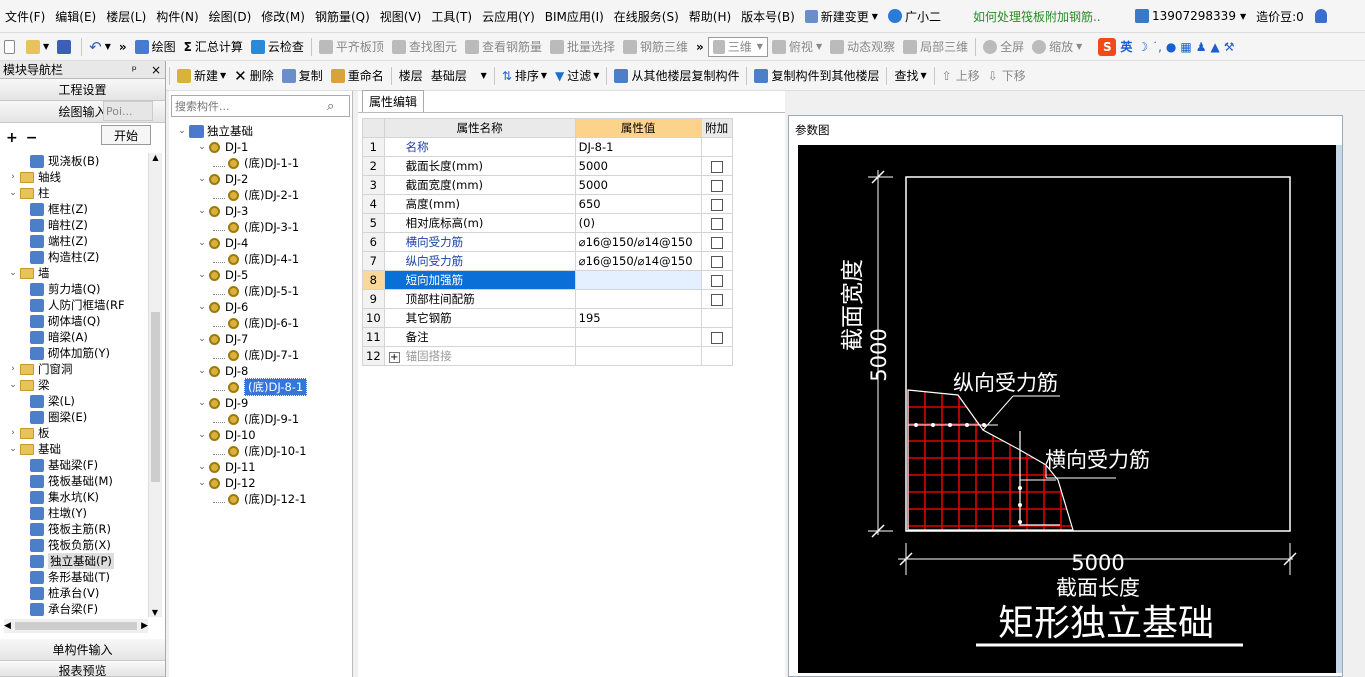 The width and height of the screenshot is (1365, 677). Describe the element at coordinates (74, 177) in the screenshot. I see `nav-tree-item: › 轴线` at that location.